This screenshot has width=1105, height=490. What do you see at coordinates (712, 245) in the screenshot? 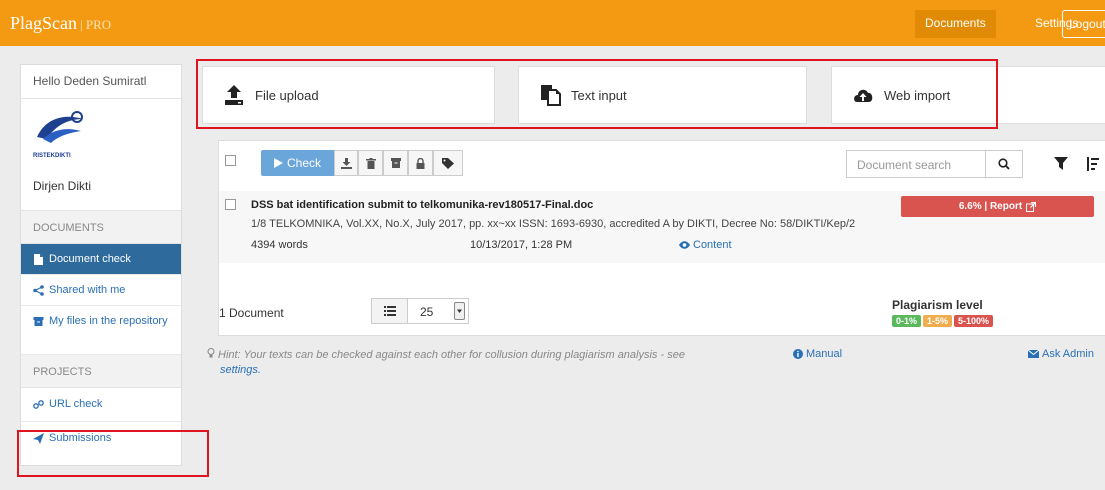
I see `content-link-label: Content` at bounding box center [712, 245].